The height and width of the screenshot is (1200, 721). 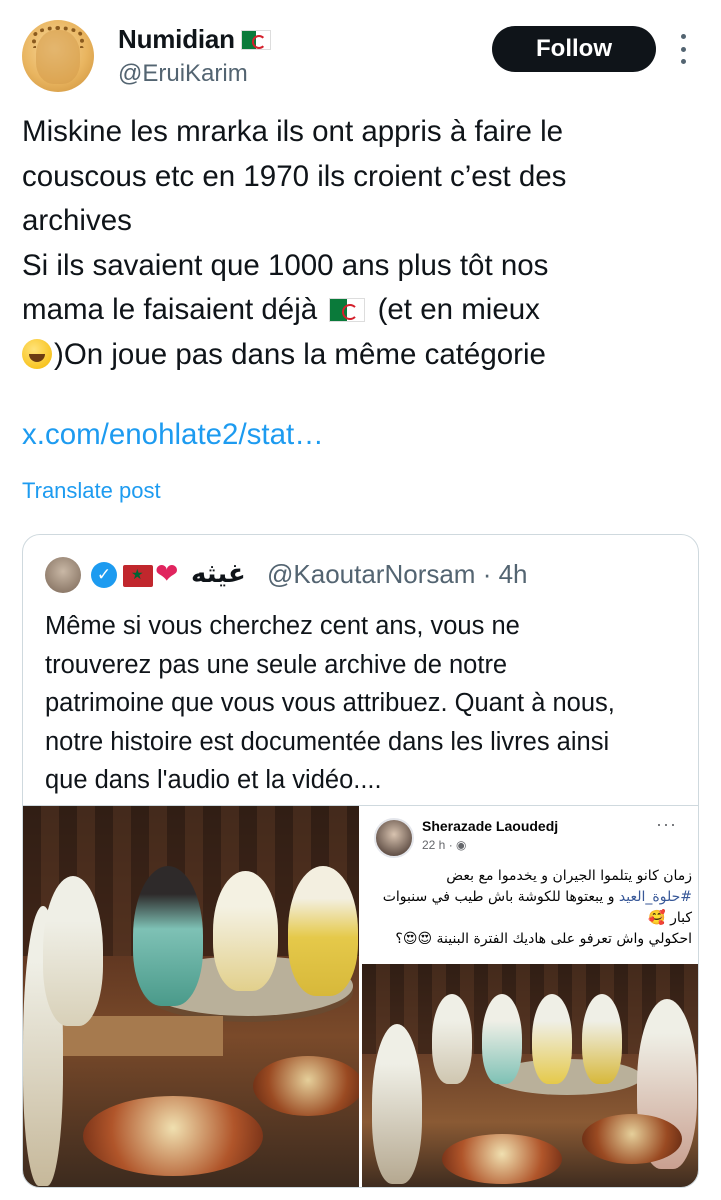 I want to click on post-line-with-flag: mama le faisaient déjà (et en mieux, so click(x=362, y=310).